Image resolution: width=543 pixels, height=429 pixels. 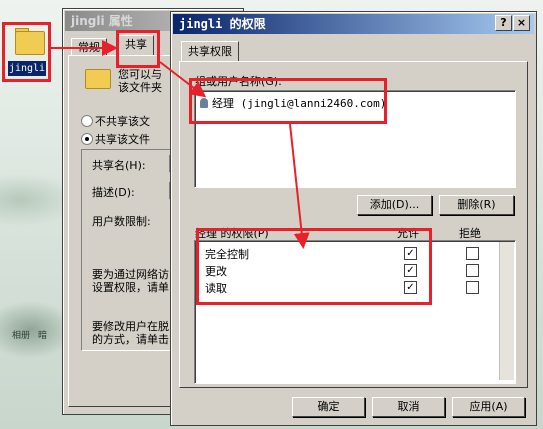 I want to click on sharing-desc-line-2: 该文件夹, so click(x=140, y=87).